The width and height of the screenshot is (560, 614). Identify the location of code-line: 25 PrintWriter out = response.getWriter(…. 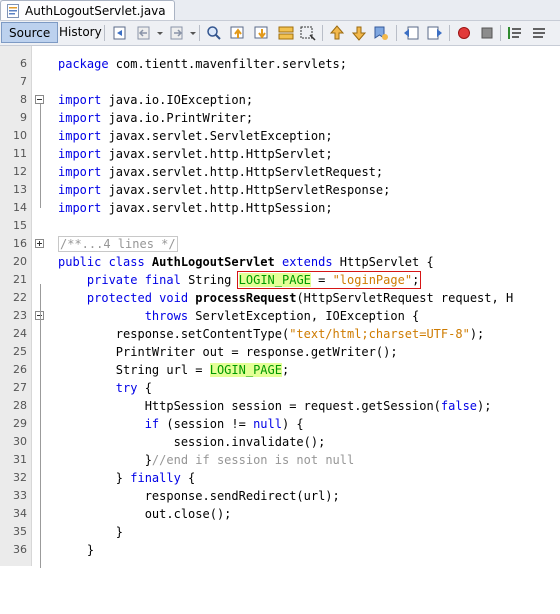
(280, 352).